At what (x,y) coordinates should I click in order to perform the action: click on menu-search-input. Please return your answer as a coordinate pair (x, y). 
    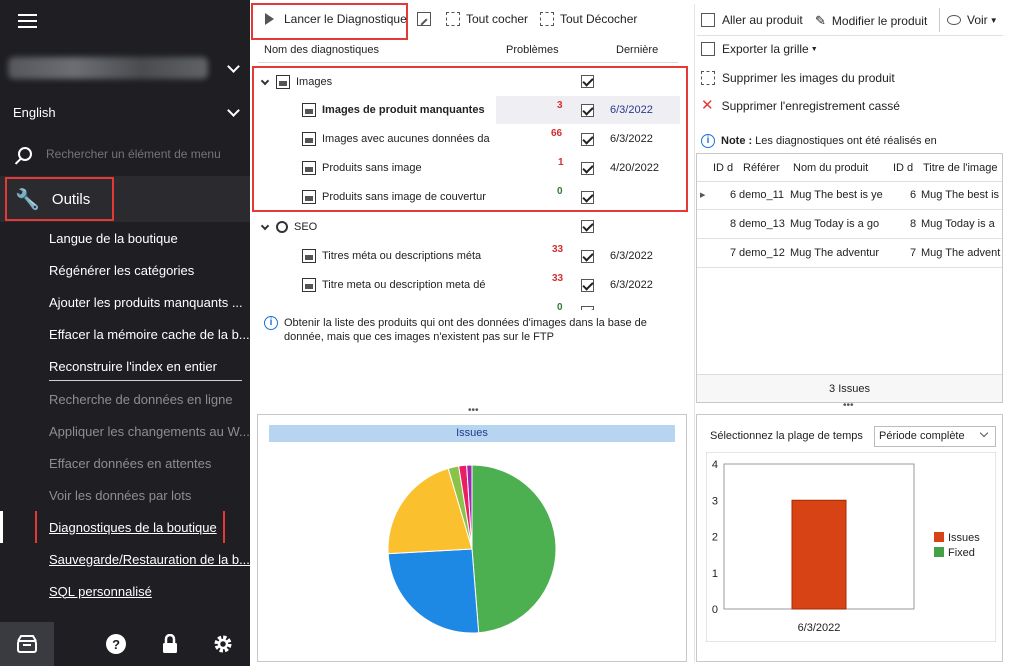
    Looking at the image, I should click on (136, 154).